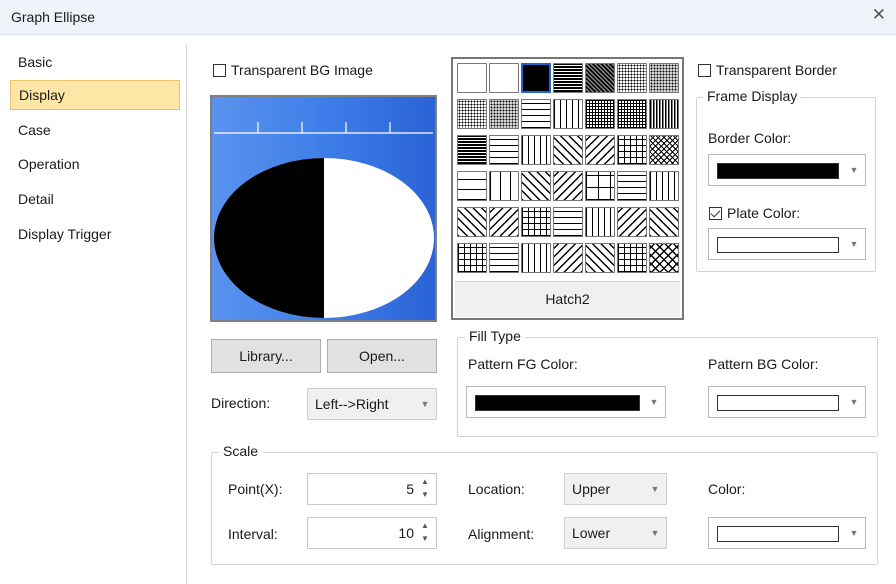 Image resolution: width=896 pixels, height=584 pixels. I want to click on transparent-bg-checkbox: Transparent BG Image, so click(293, 70).